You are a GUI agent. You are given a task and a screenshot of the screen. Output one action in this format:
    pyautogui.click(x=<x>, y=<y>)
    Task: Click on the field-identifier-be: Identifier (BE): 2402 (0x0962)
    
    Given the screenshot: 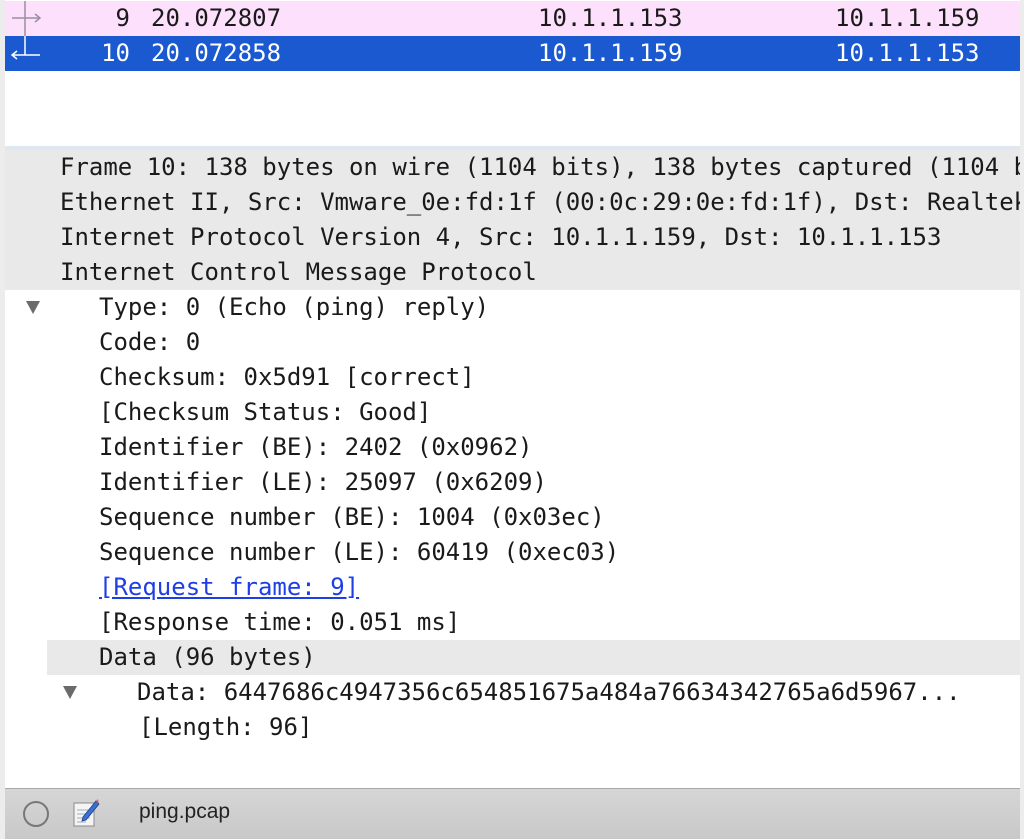 What is the action you would take?
    pyautogui.click(x=316, y=447)
    